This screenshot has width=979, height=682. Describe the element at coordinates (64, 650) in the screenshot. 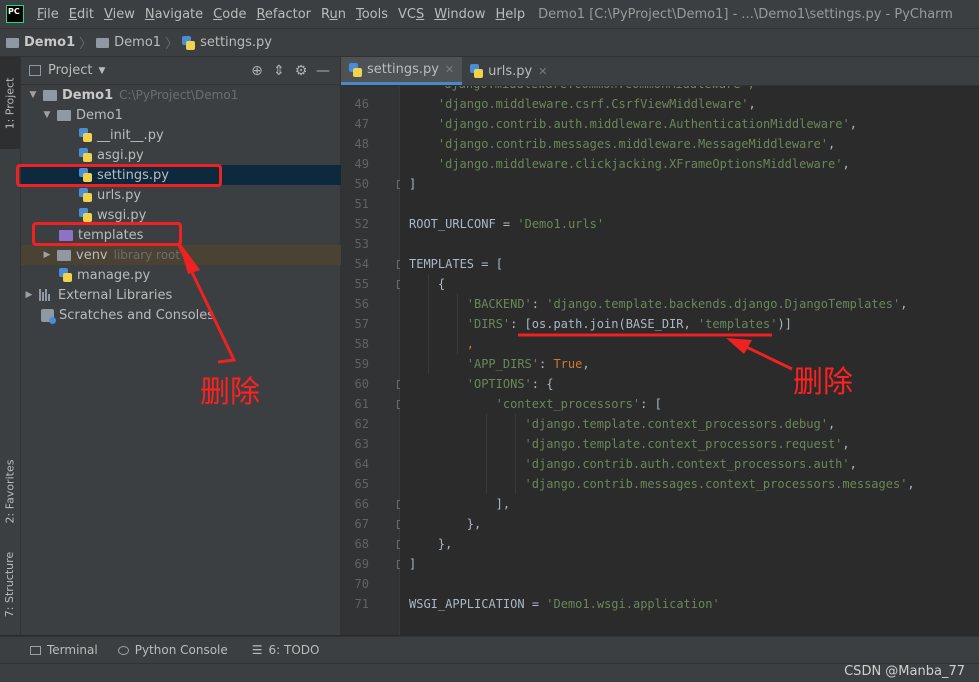

I see `tab-terminal: Terminal` at that location.